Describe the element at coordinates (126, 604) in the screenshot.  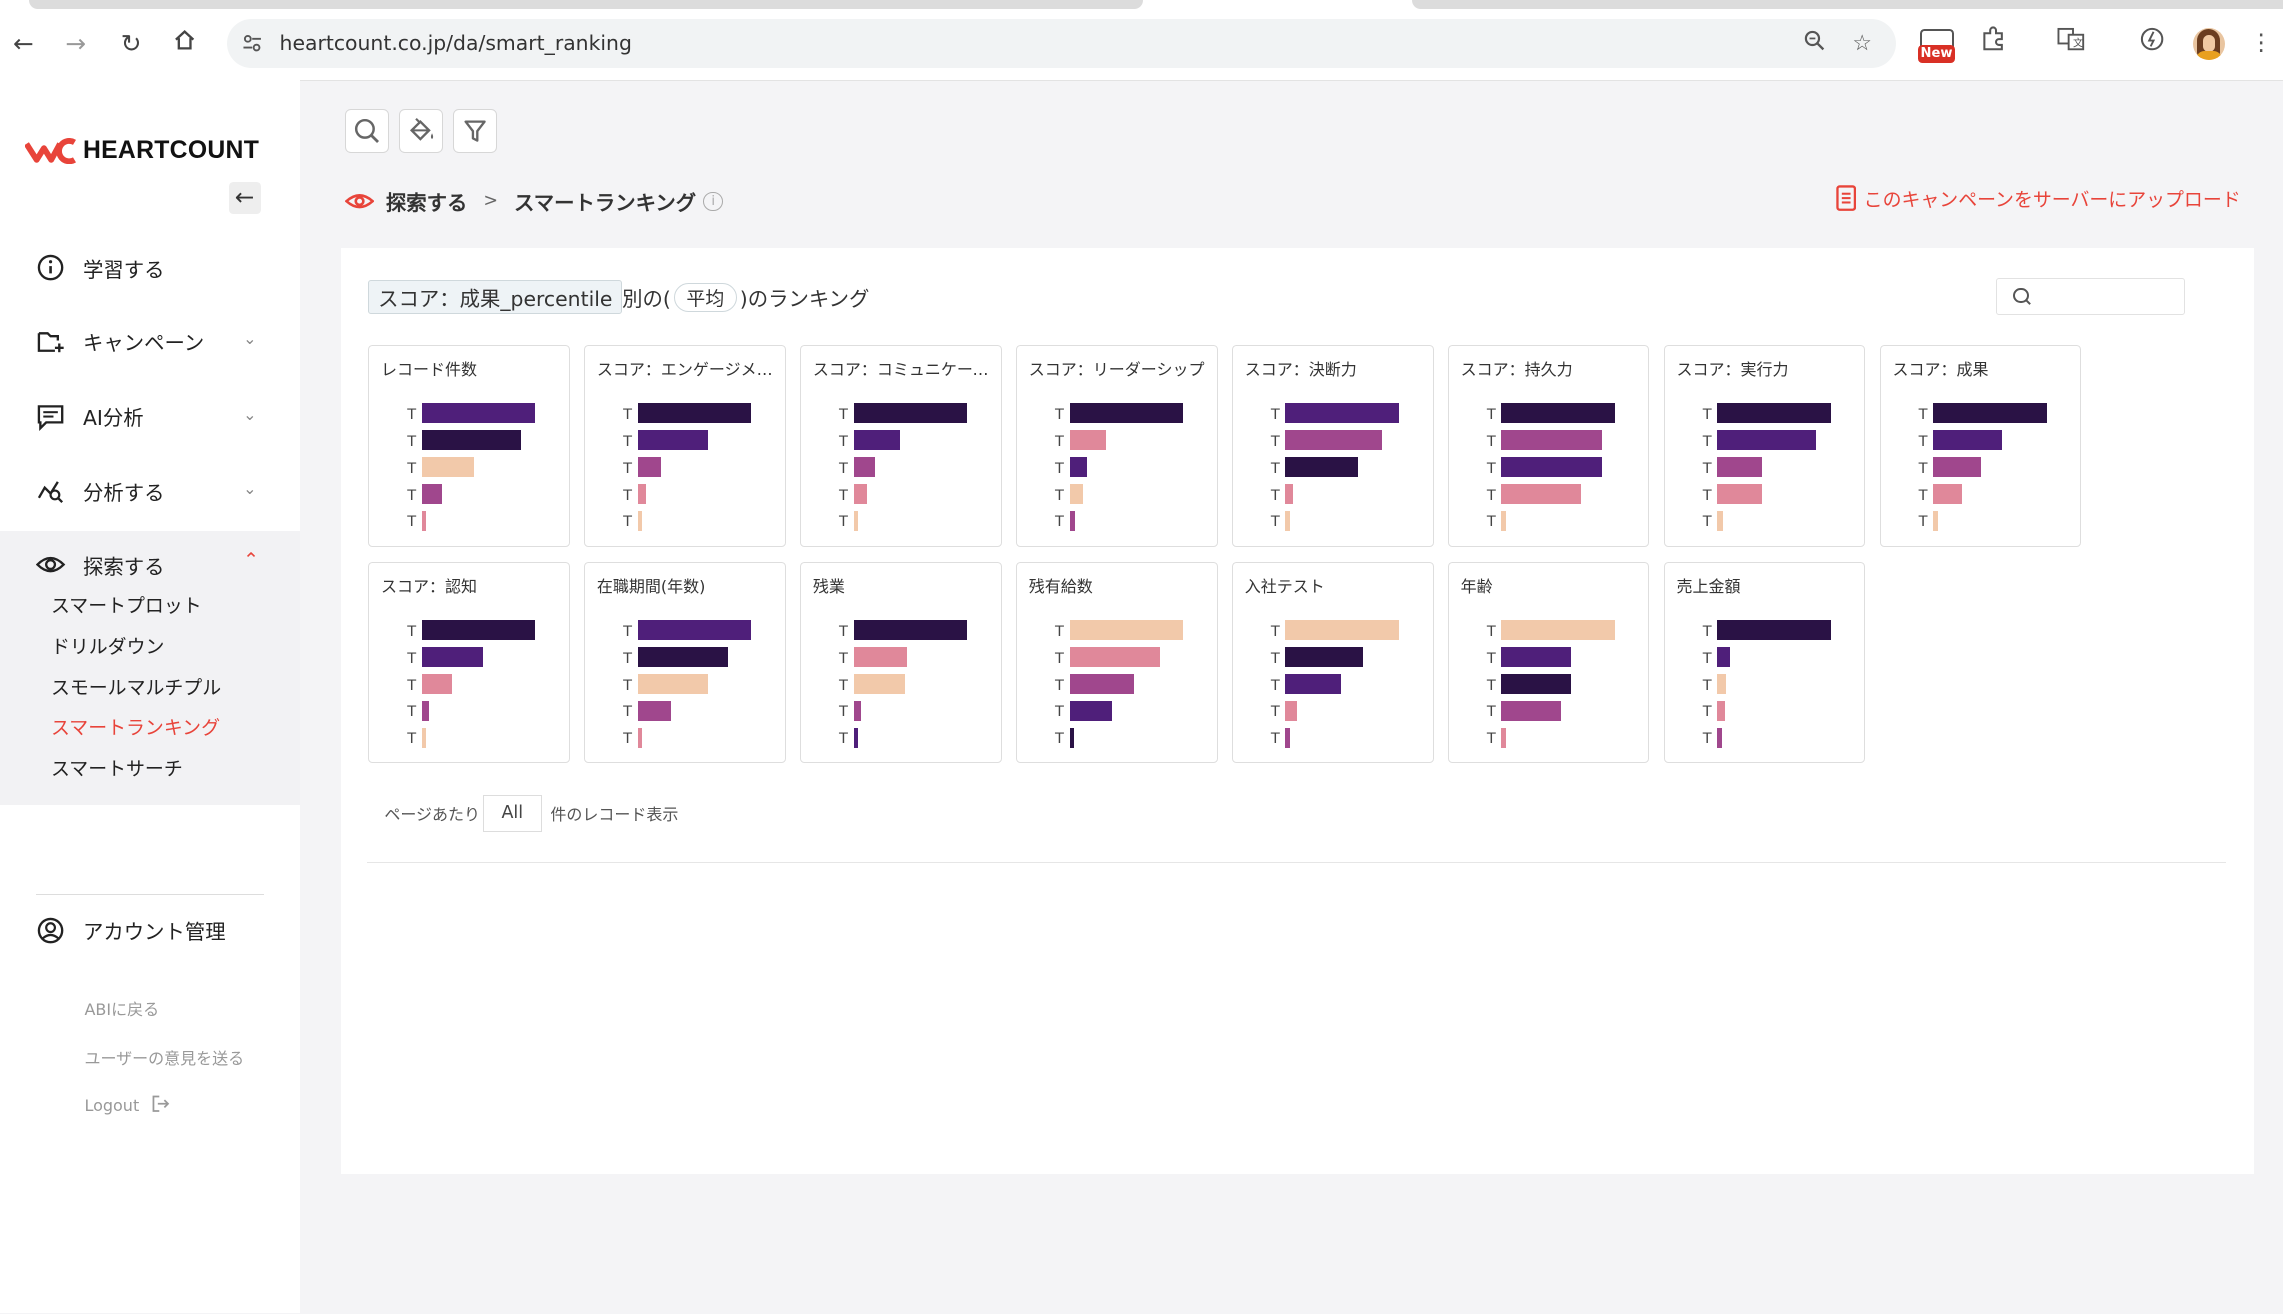
I see `sub-item-smart-plot: スマートプロット` at that location.